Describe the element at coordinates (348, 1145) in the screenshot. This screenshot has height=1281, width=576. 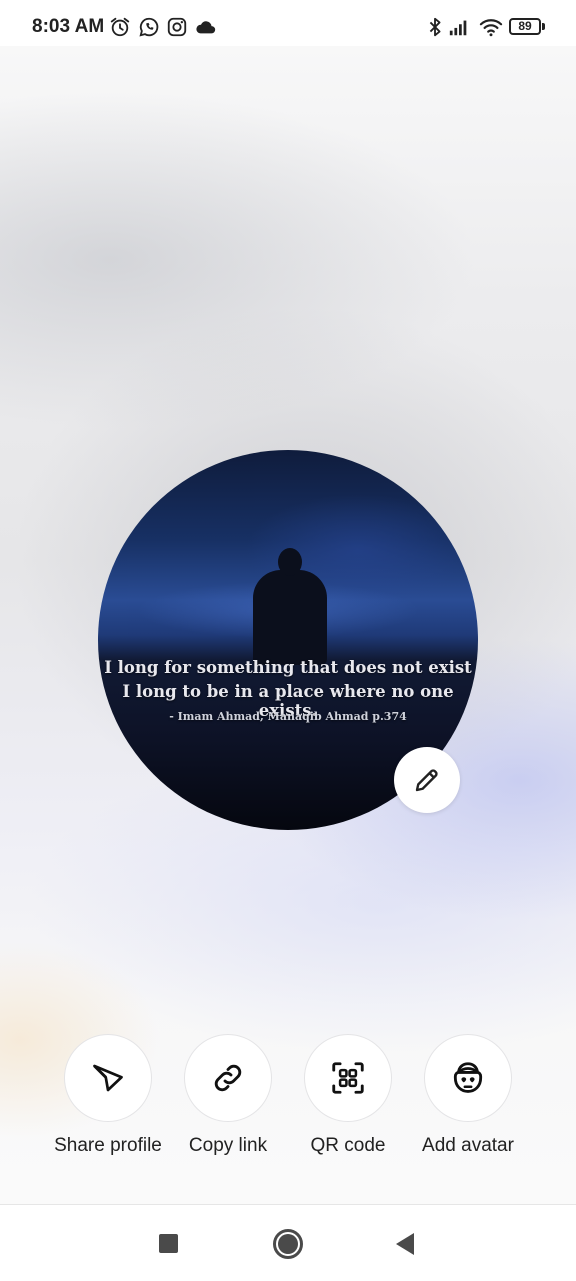
I see `qr-code-label: QR code` at that location.